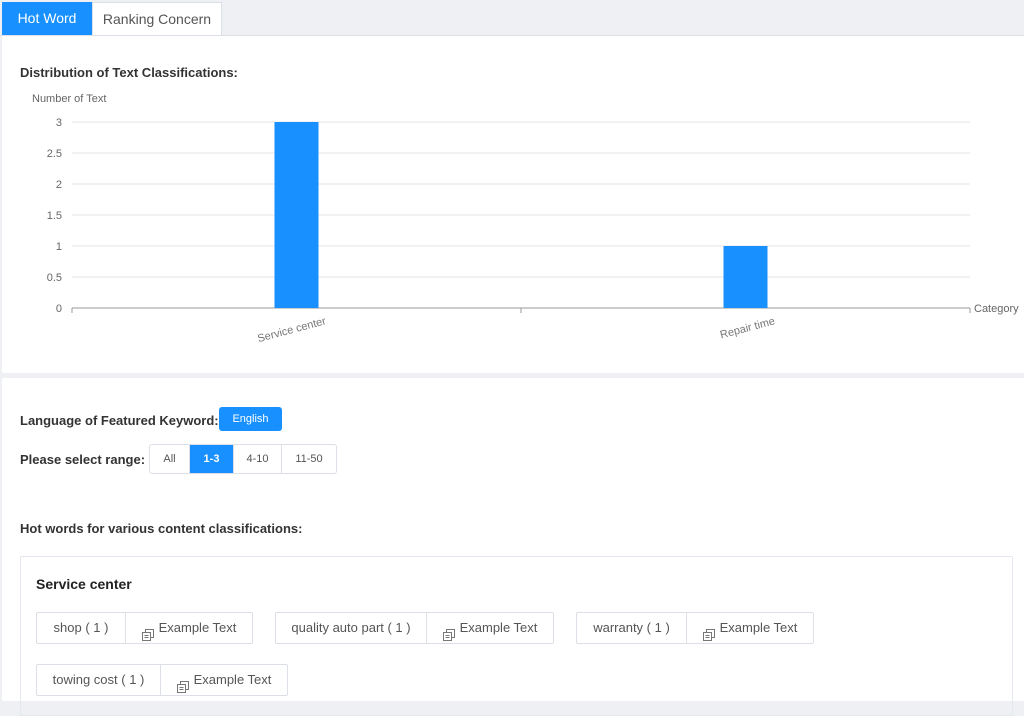 The image size is (1024, 716). I want to click on hotword-chip: shop ( 1 ) Example Text, so click(144, 628).